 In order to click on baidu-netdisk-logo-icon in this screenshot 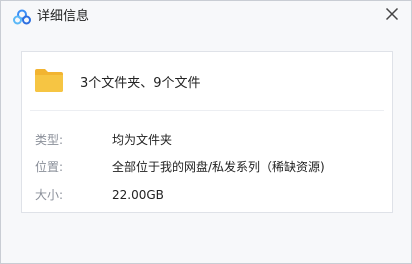, I will do `click(22, 17)`.